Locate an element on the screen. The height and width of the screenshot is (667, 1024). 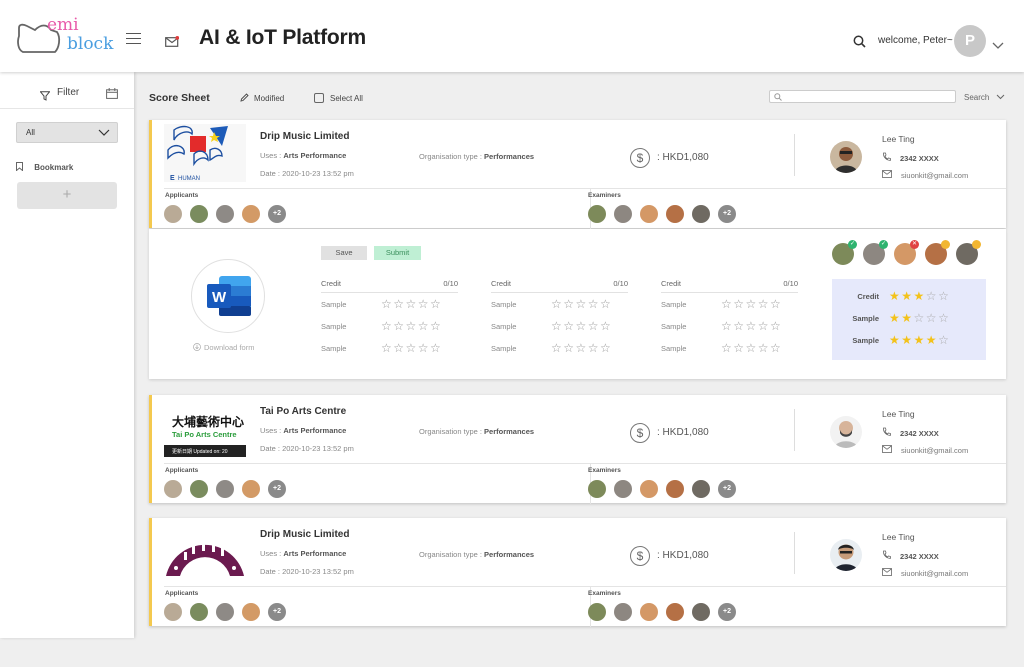
menu-icon is located at coordinates (133, 38).